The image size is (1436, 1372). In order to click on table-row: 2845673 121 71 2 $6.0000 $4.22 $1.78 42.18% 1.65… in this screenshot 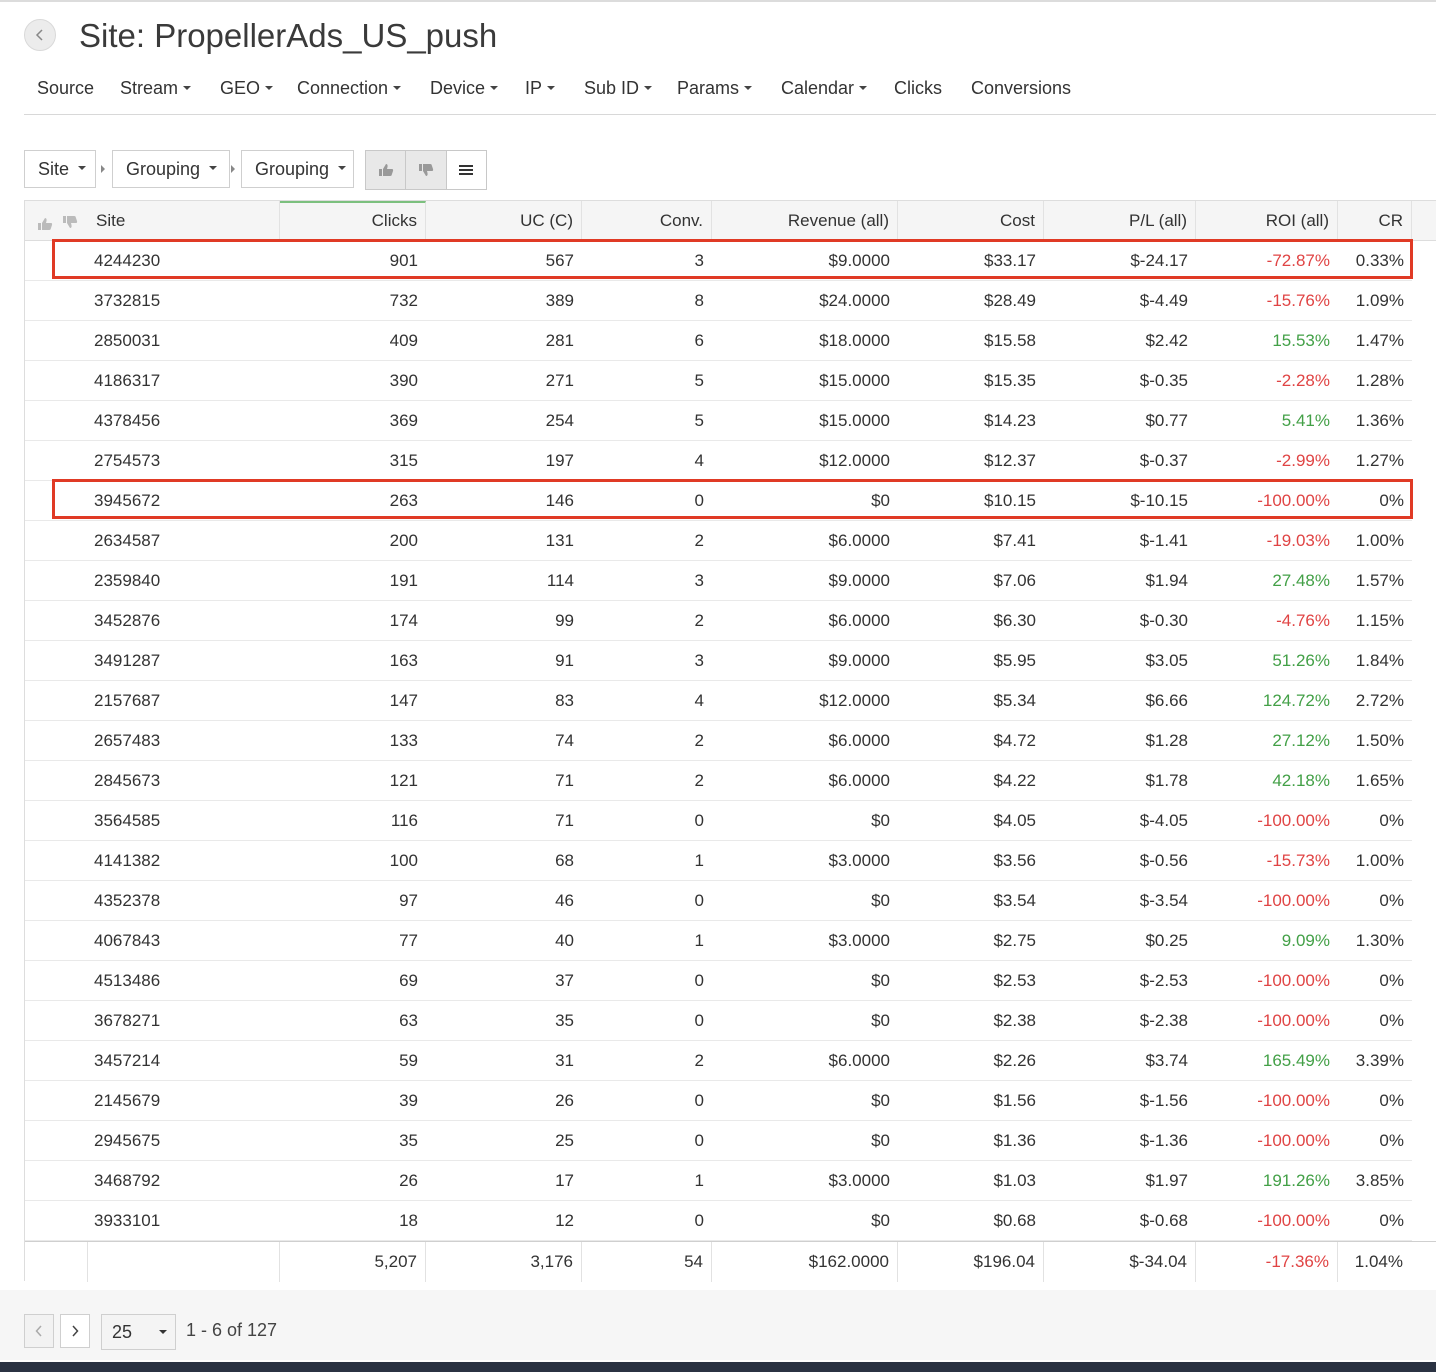, I will do `click(718, 781)`.